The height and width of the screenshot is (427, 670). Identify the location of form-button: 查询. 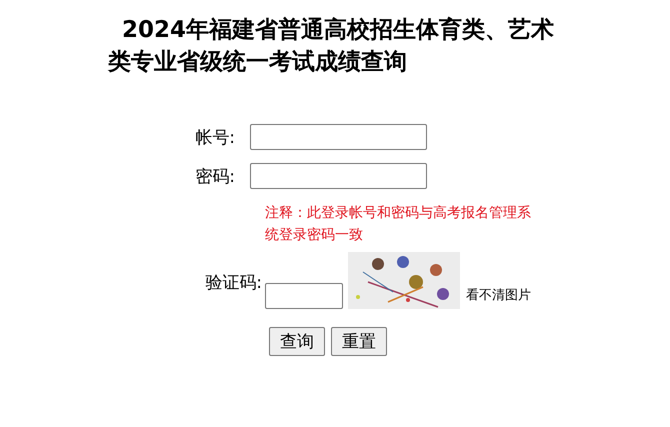
(297, 341).